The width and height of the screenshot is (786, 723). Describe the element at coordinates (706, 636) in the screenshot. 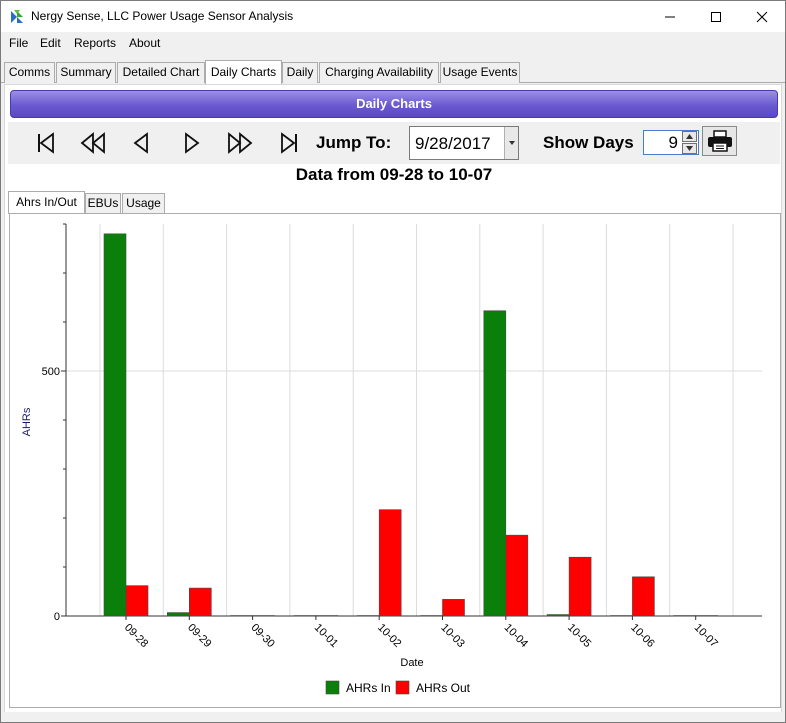

I see `x-tick-label: 10-07` at that location.